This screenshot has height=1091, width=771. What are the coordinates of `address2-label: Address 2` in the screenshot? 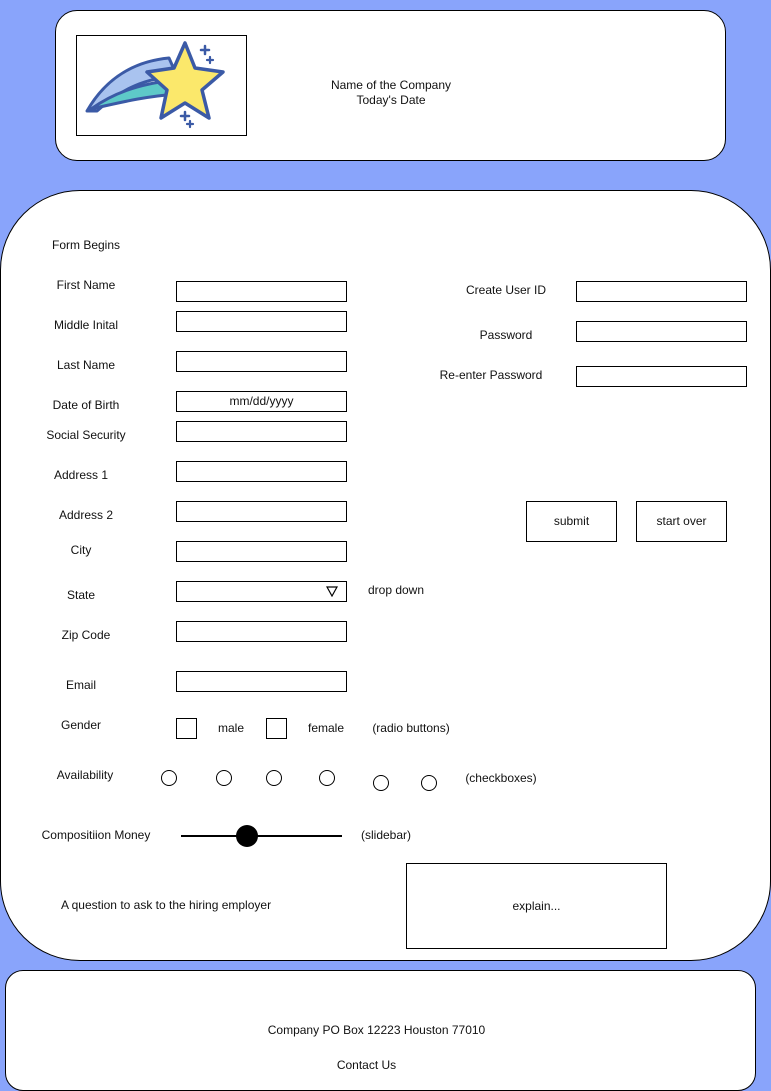 It's located at (86, 515).